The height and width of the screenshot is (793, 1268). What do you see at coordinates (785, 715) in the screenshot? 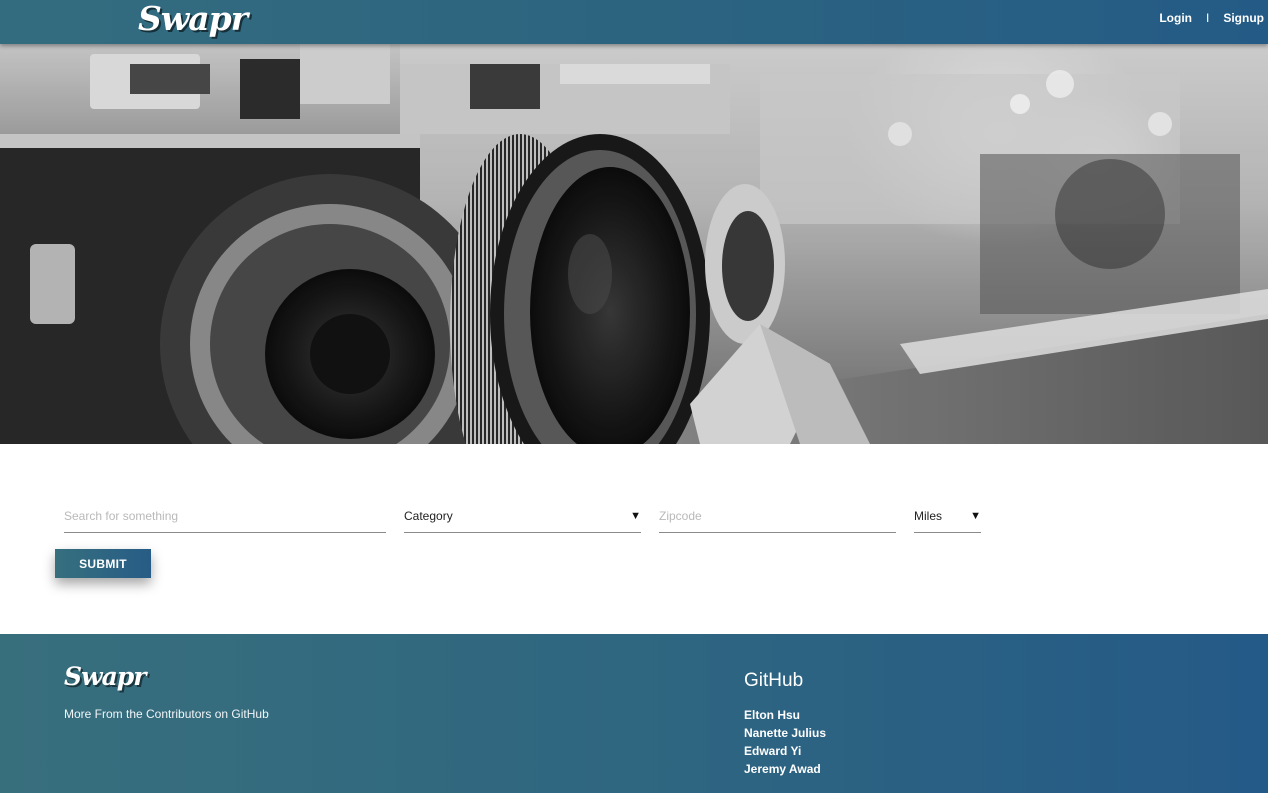
I see `contributor-link: Elton Hsu` at bounding box center [785, 715].